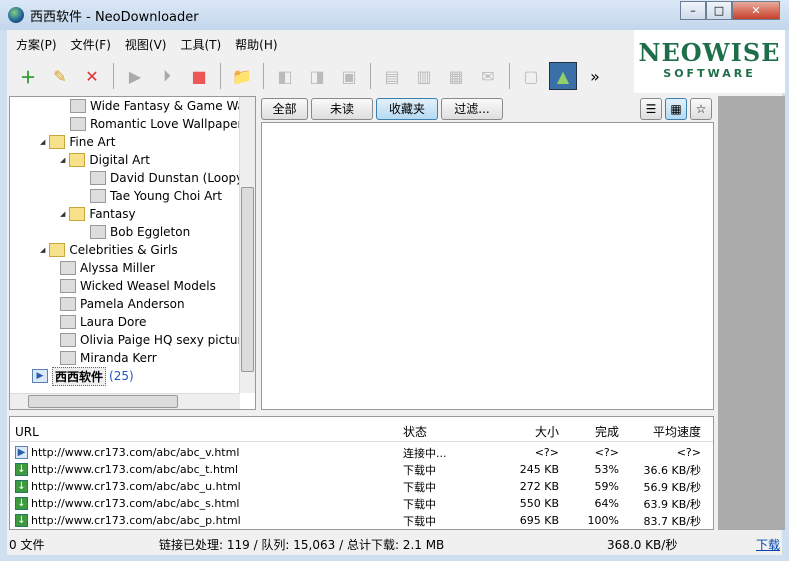 The image size is (789, 561). What do you see at coordinates (92, 142) in the screenshot?
I see `tree-item-label: Fine Art` at bounding box center [92, 142].